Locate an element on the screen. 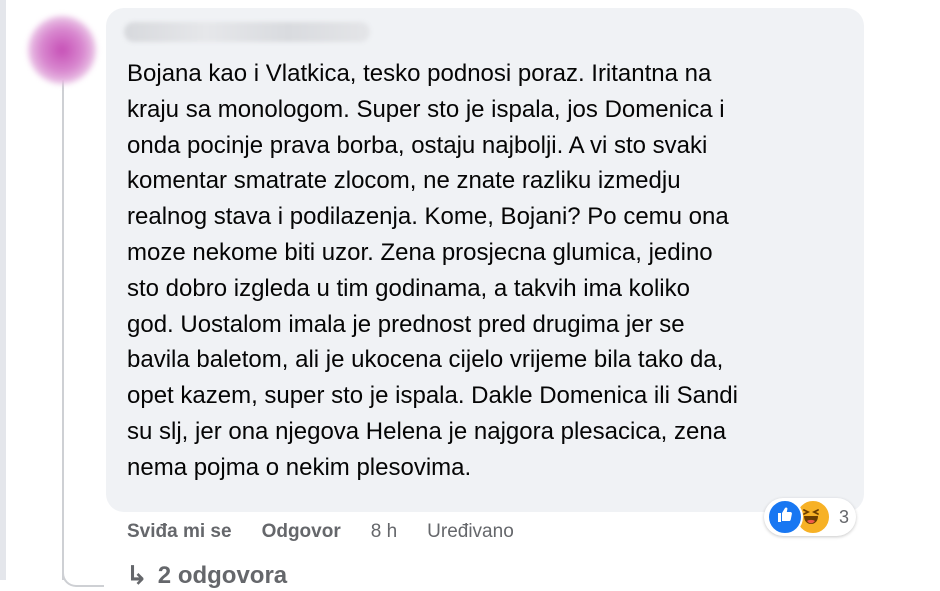 The height and width of the screenshot is (591, 940). comment-author is located at coordinates (247, 32).